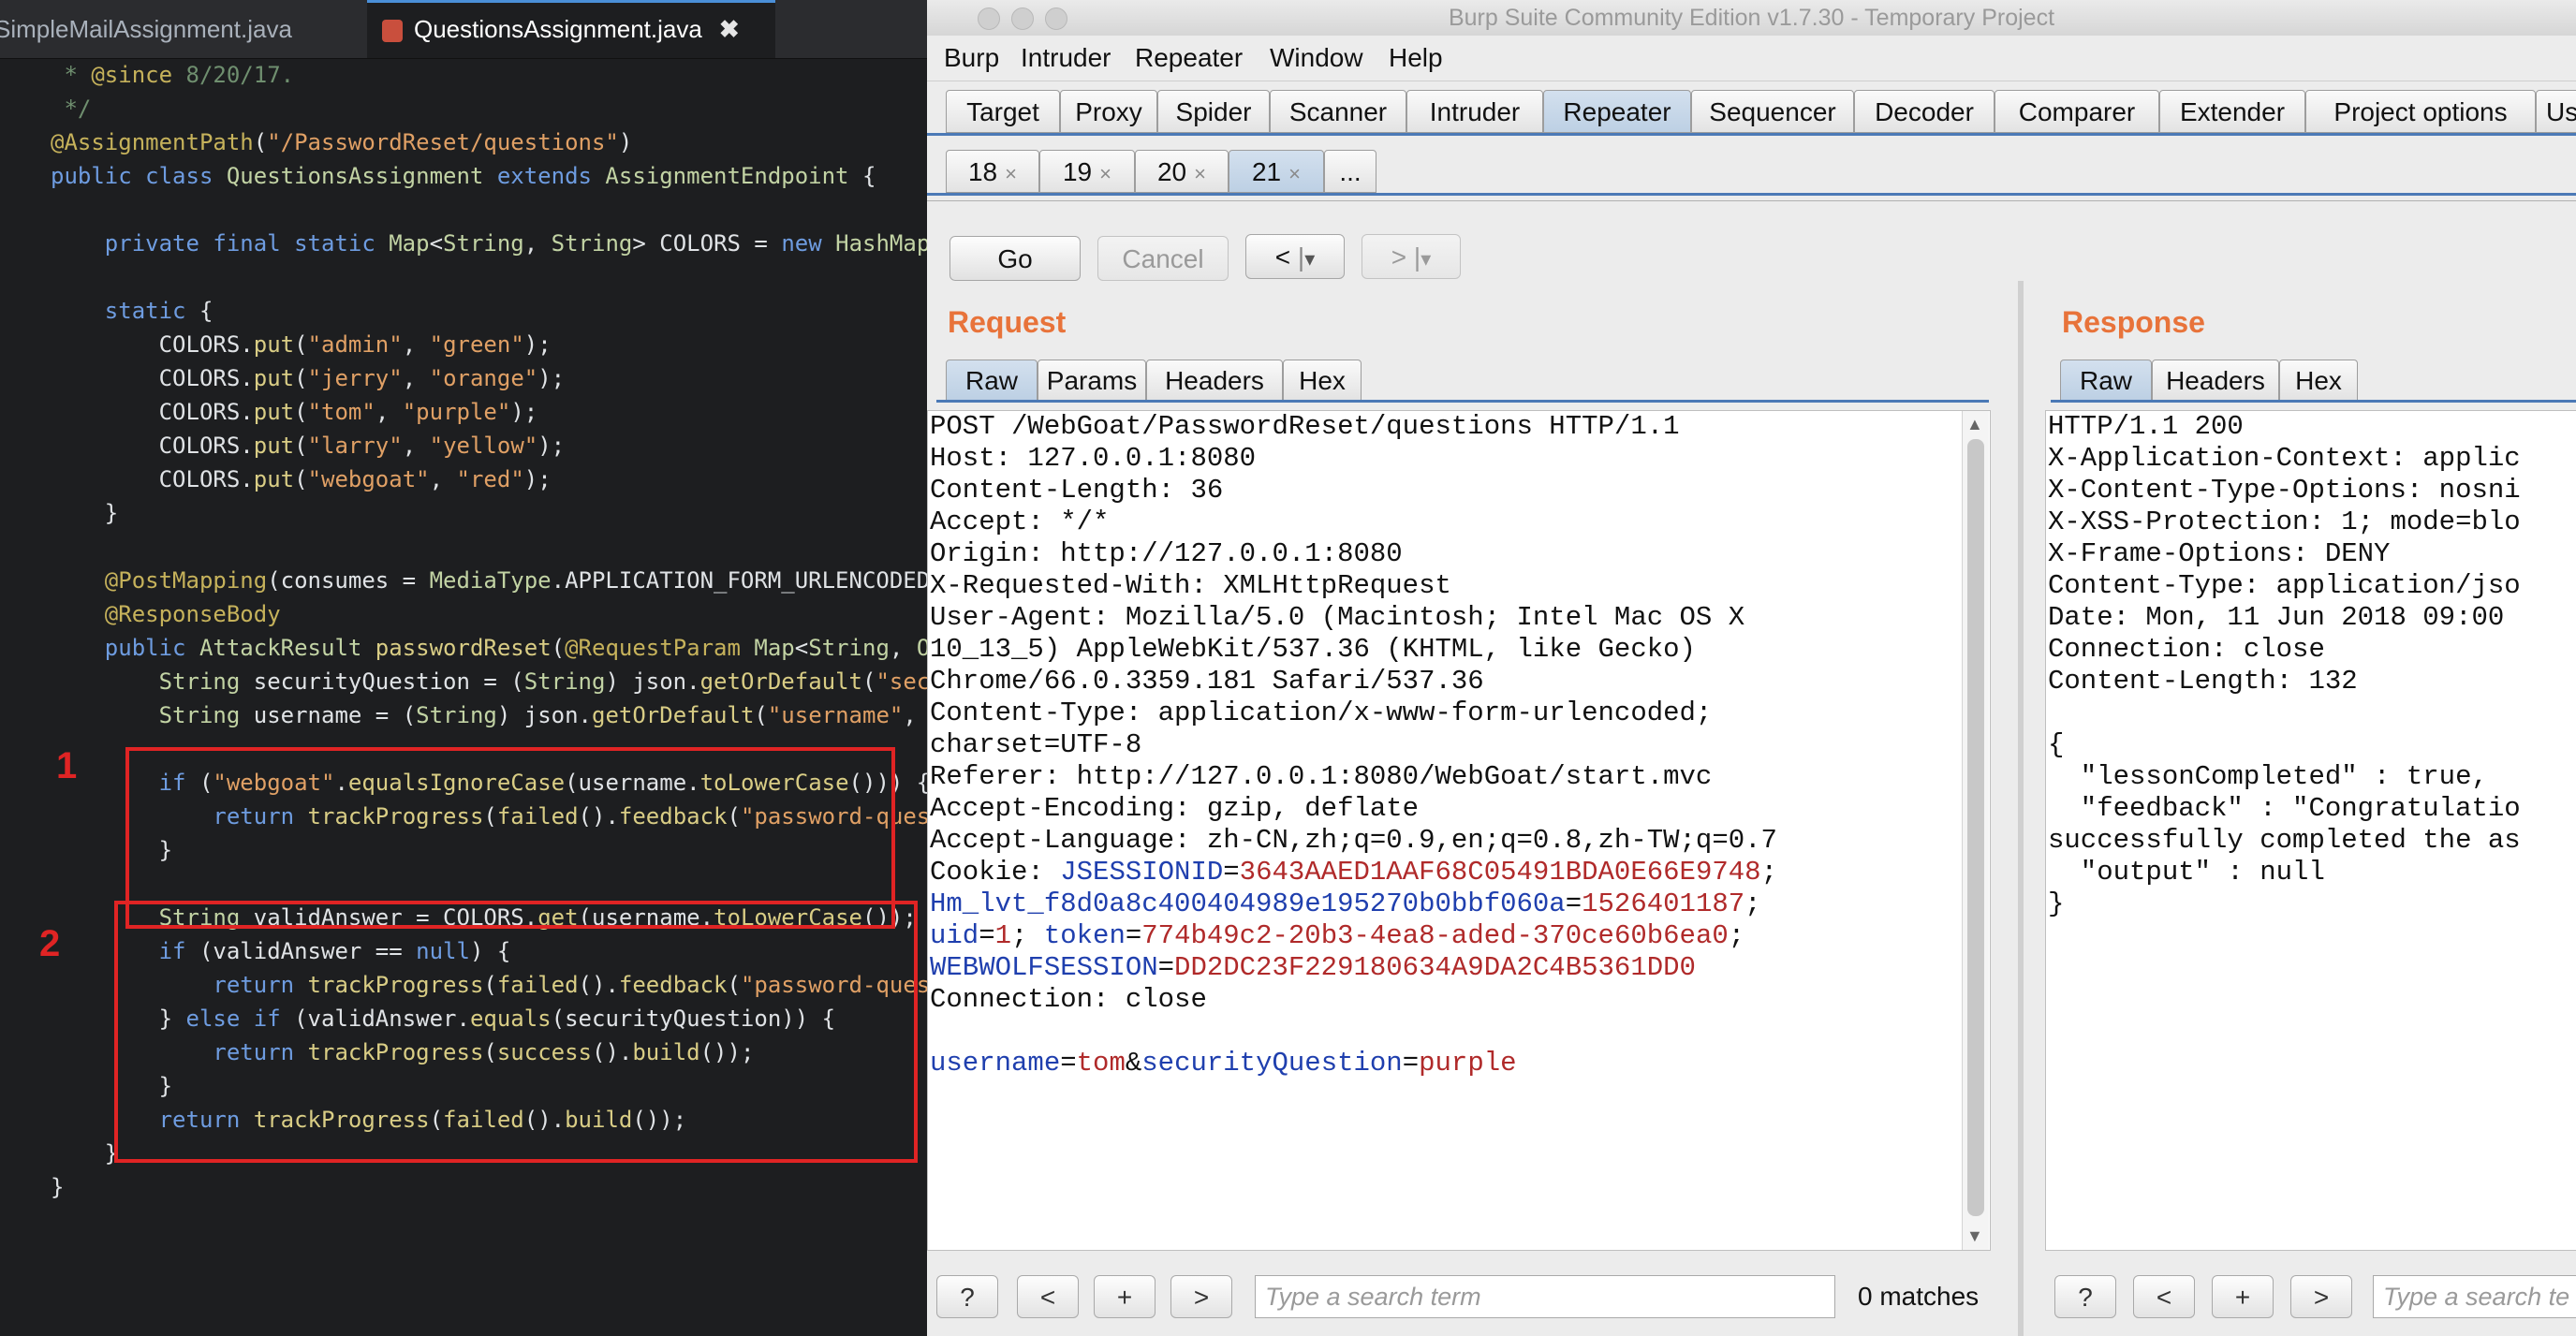 This screenshot has height=1336, width=2576. What do you see at coordinates (192, 614) in the screenshot?
I see `code-line: @ResponseBody` at bounding box center [192, 614].